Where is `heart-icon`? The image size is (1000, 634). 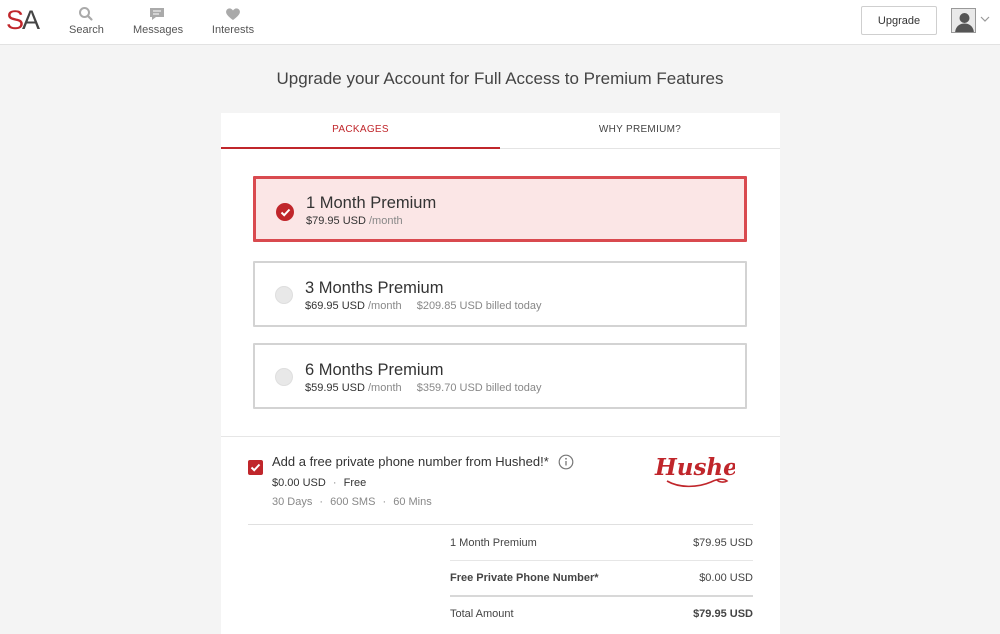 heart-icon is located at coordinates (233, 14).